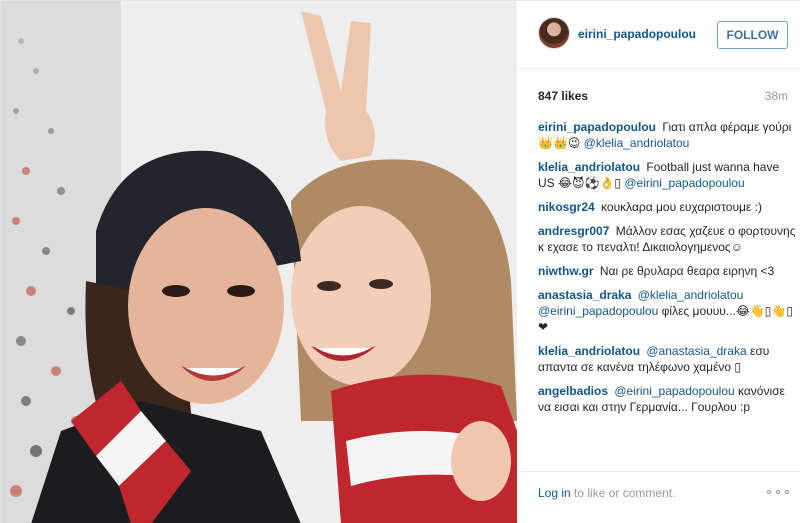 This screenshot has height=523, width=800. Describe the element at coordinates (687, 271) in the screenshot. I see `comment-text: Ναι ρε θρυλαρα θεαρα ειρηνη <3` at that location.